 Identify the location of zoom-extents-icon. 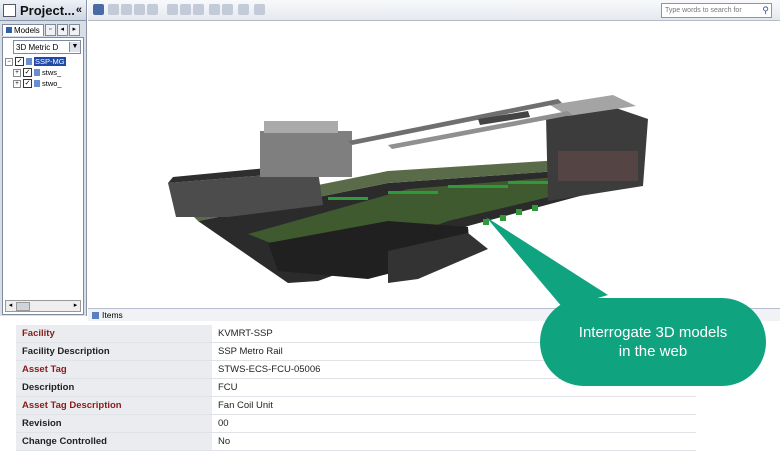
(198, 9).